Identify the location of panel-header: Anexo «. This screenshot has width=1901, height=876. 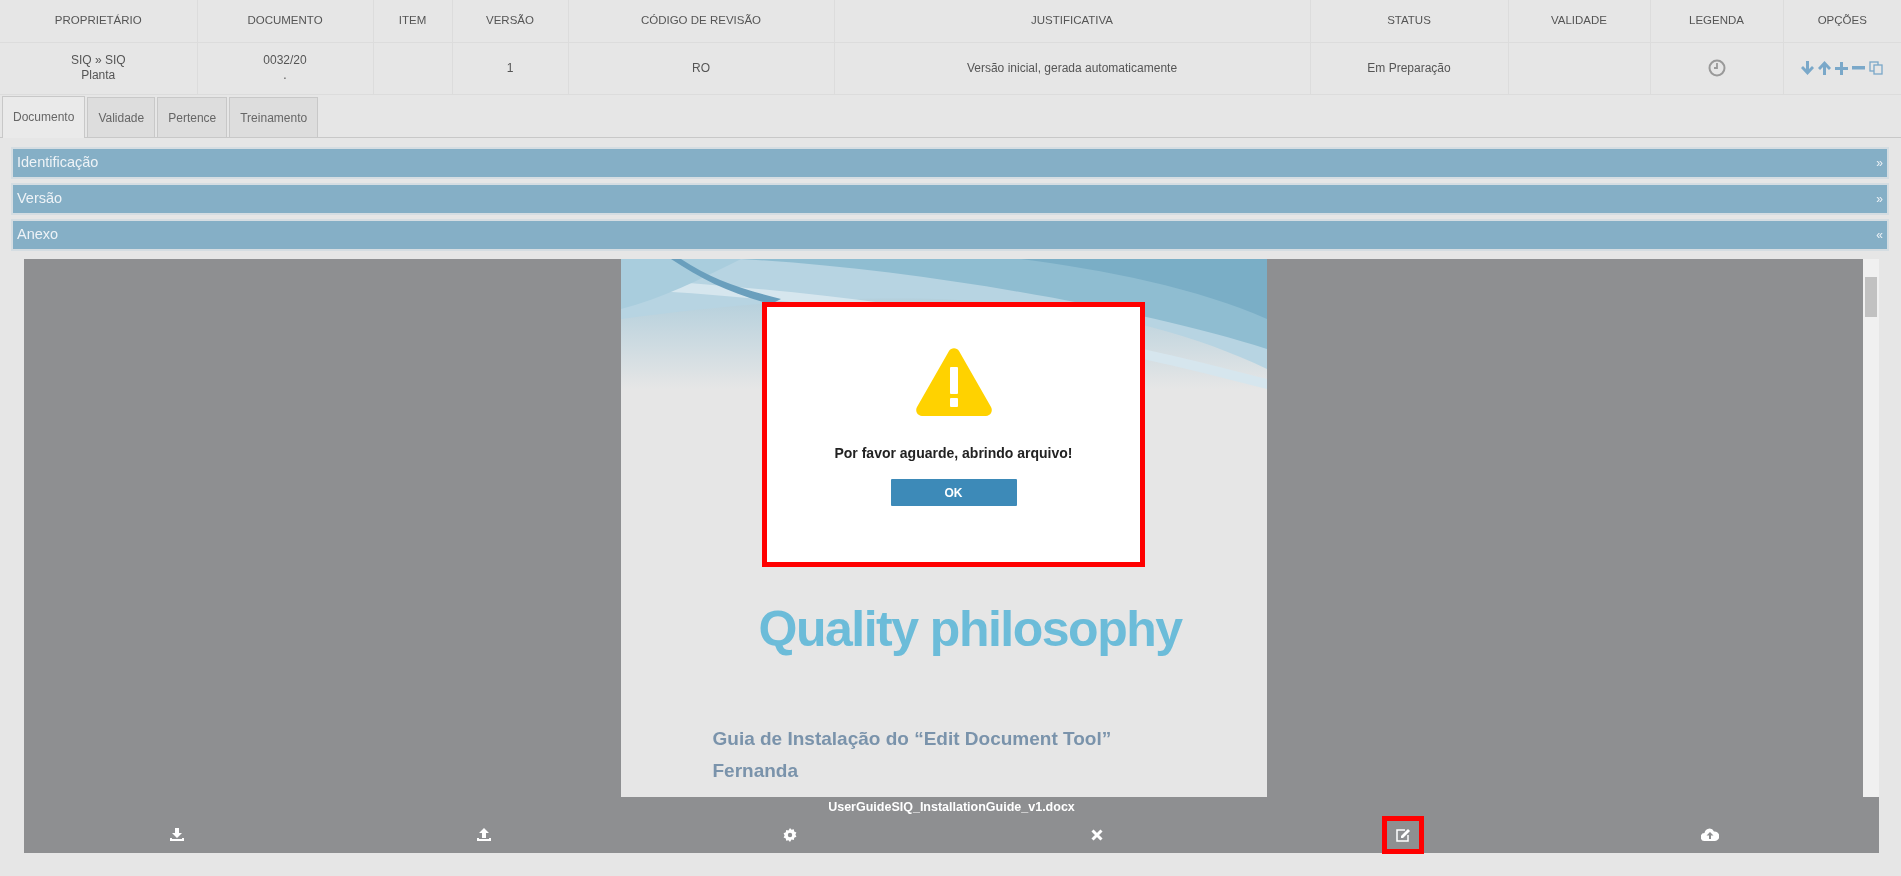
(950, 234).